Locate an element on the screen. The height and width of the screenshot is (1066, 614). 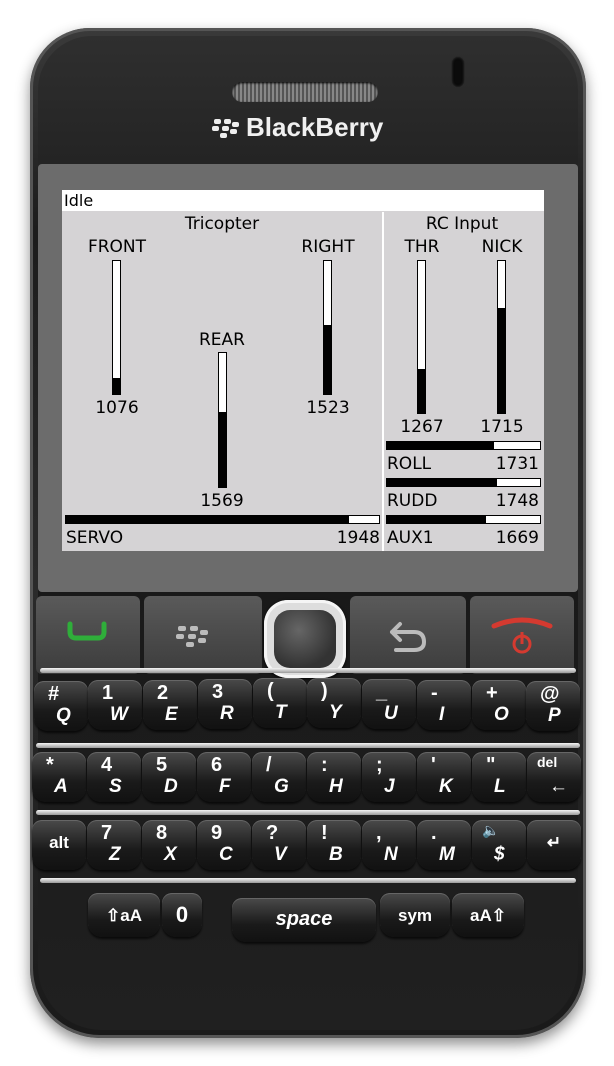
key-symbol: 9 is located at coordinates (217, 833).